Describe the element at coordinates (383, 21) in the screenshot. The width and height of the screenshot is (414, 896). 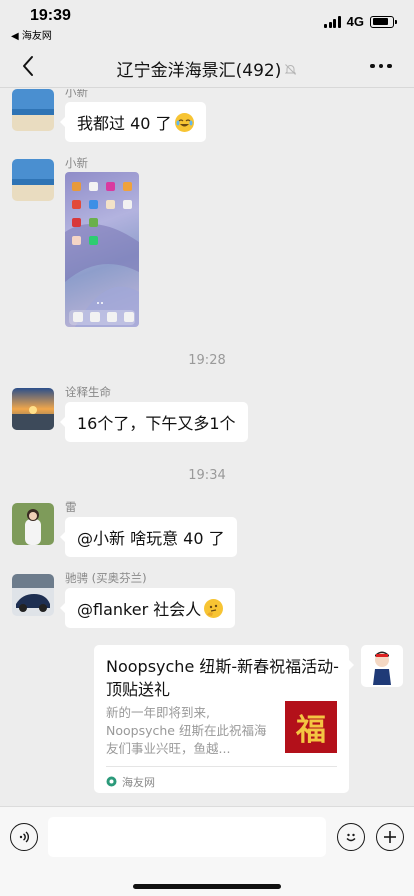
I see `battery-icon` at that location.